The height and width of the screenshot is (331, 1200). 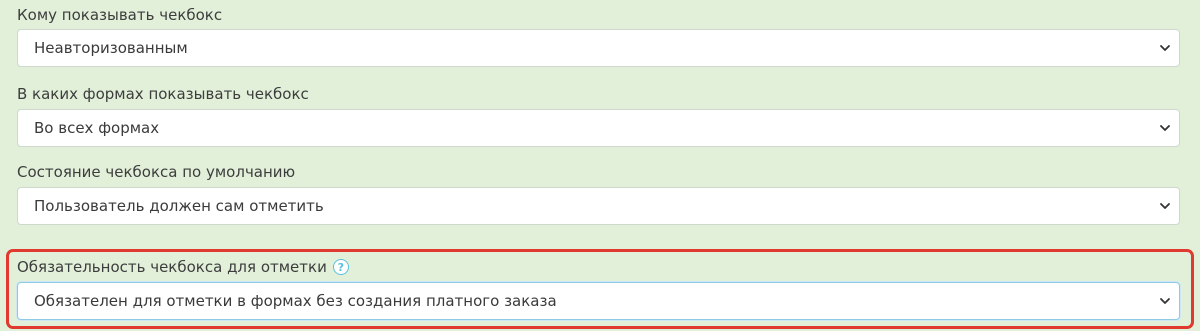 I want to click on field-label: Кому показывать чекбокс, so click(x=599, y=15).